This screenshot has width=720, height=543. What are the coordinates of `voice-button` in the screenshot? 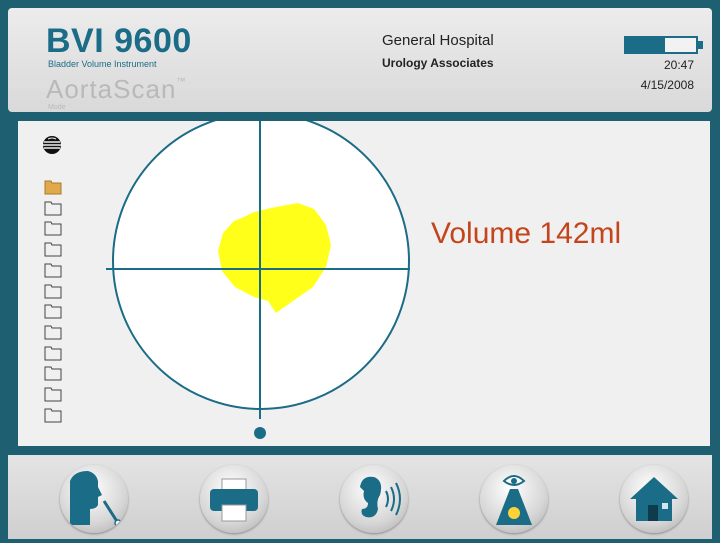 It's located at (94, 499).